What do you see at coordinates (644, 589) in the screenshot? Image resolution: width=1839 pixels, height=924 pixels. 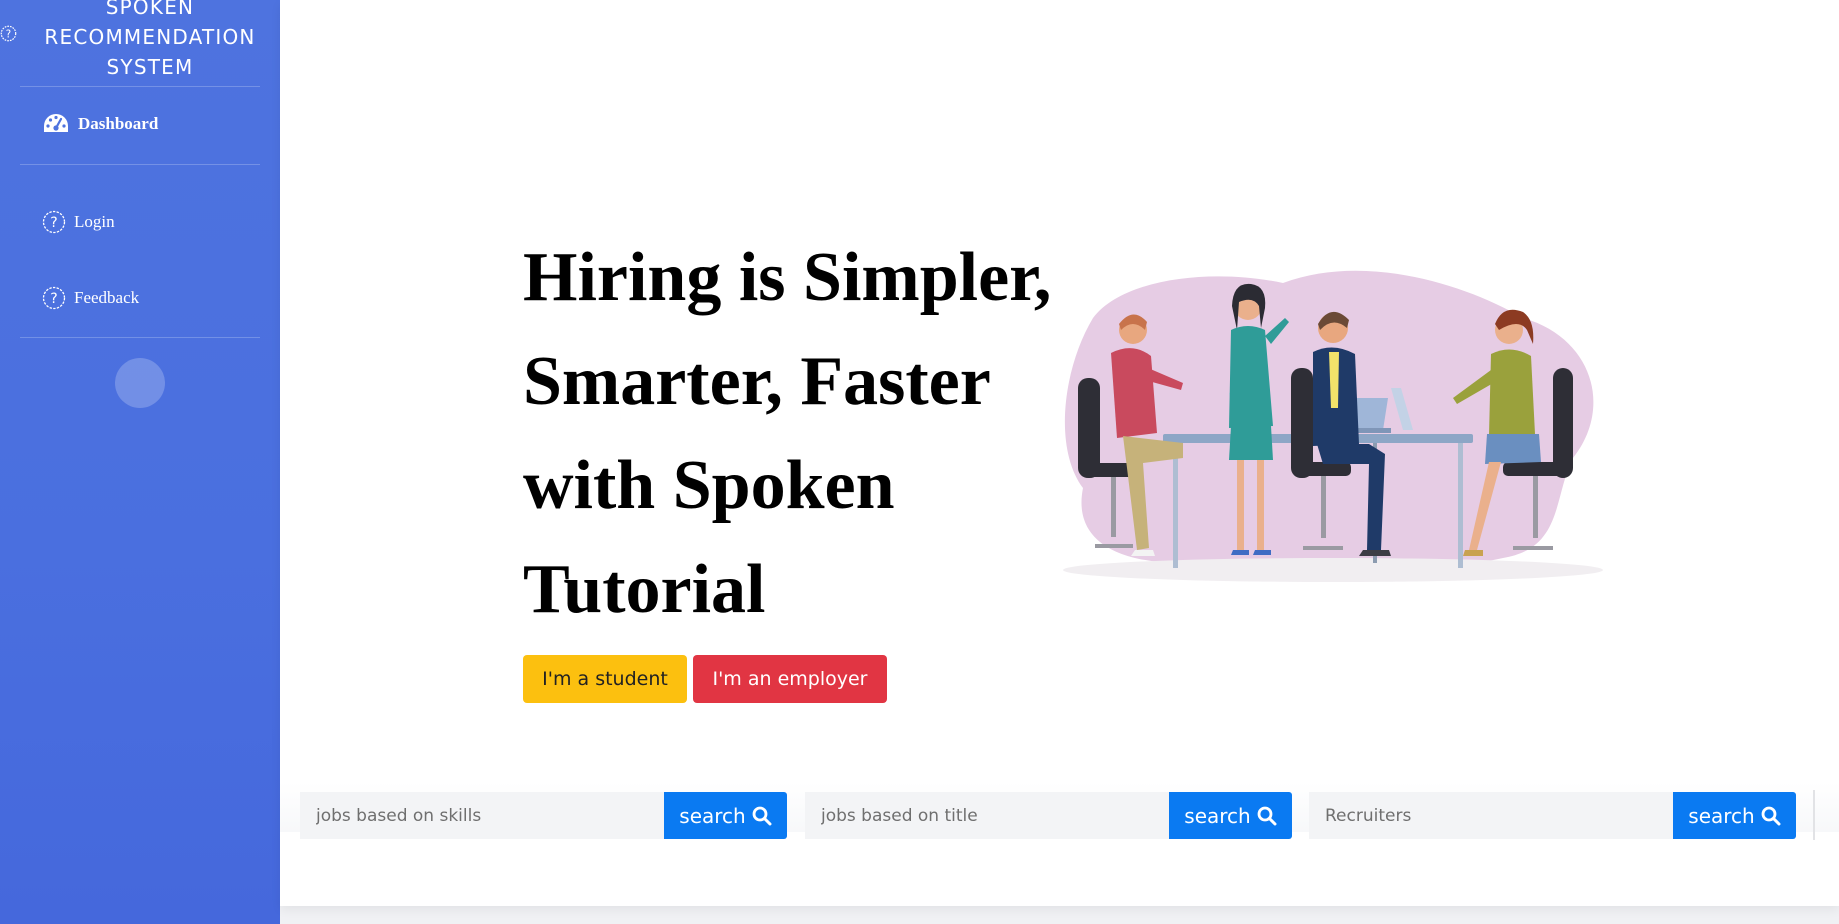 I see `hero-title-line: Tutorial` at bounding box center [644, 589].